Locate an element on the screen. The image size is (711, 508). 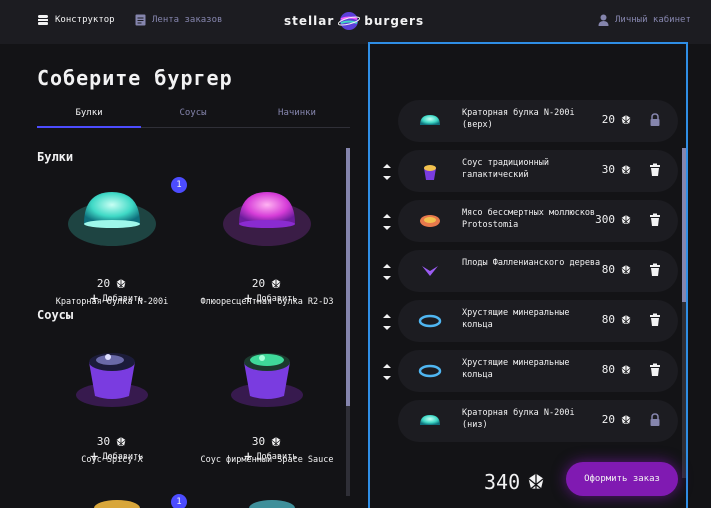
constructor-item: Соус традиционный галактический 30 is located at coordinates (538, 171).